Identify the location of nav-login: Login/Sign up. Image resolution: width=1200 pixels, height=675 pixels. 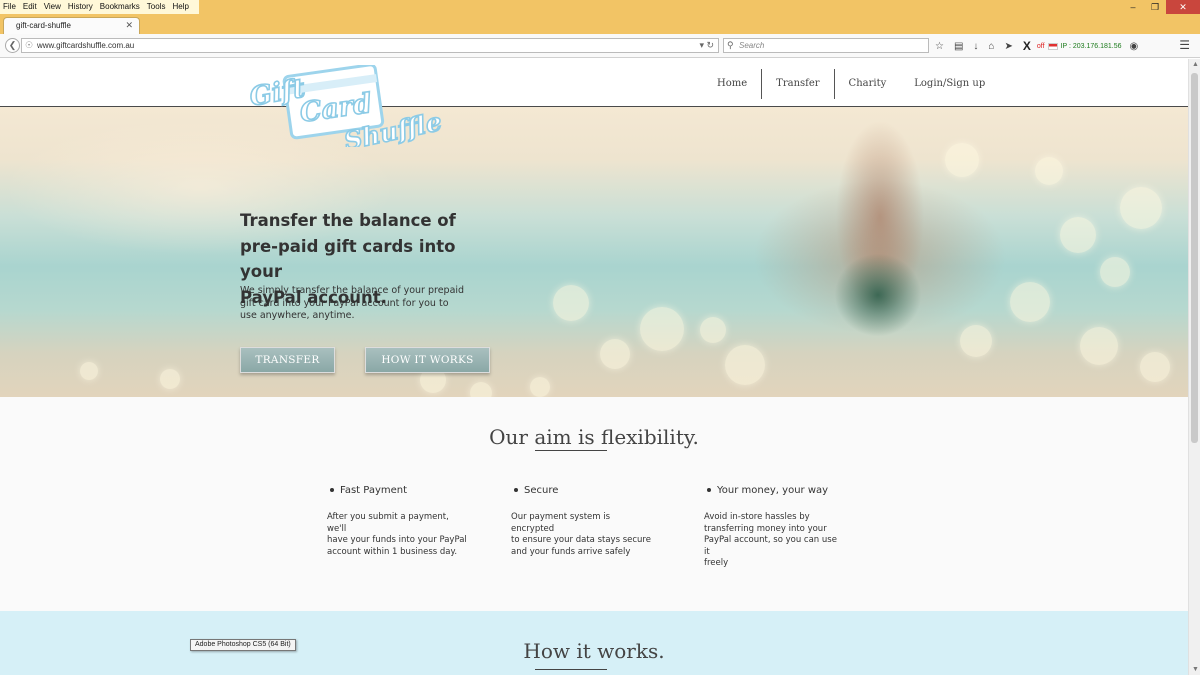
(949, 84).